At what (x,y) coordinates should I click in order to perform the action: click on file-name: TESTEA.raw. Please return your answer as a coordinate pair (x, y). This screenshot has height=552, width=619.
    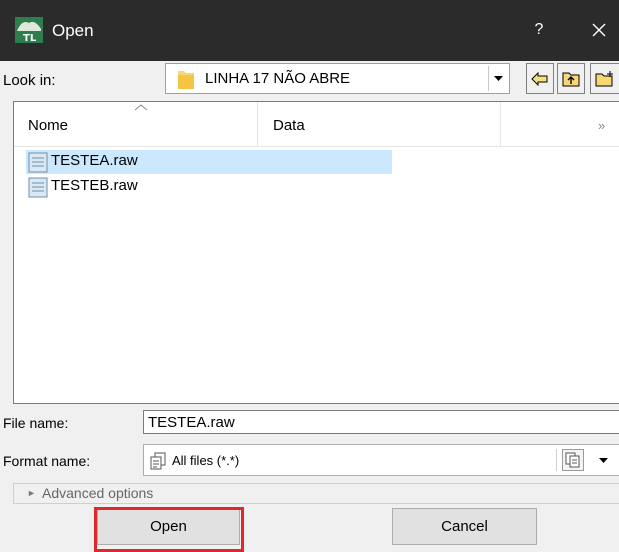
    Looking at the image, I should click on (94, 160).